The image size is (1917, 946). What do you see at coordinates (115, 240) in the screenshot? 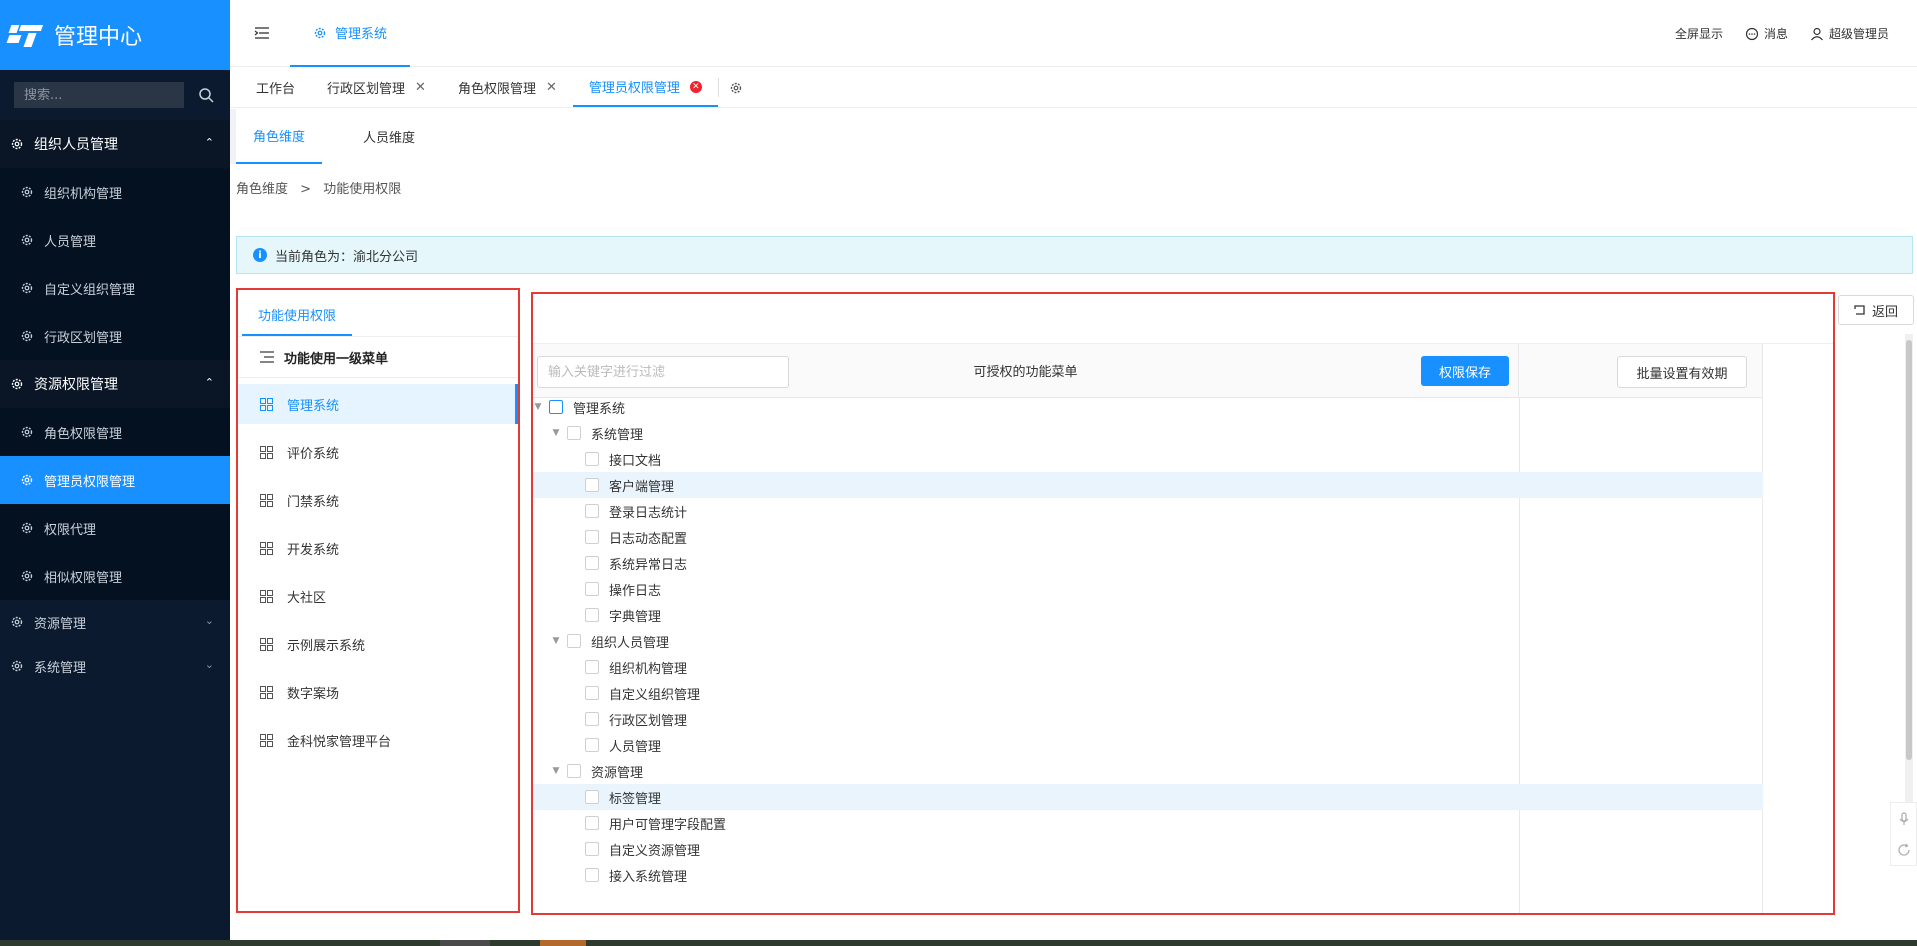
I see `sidebar-item: 人员管理` at bounding box center [115, 240].